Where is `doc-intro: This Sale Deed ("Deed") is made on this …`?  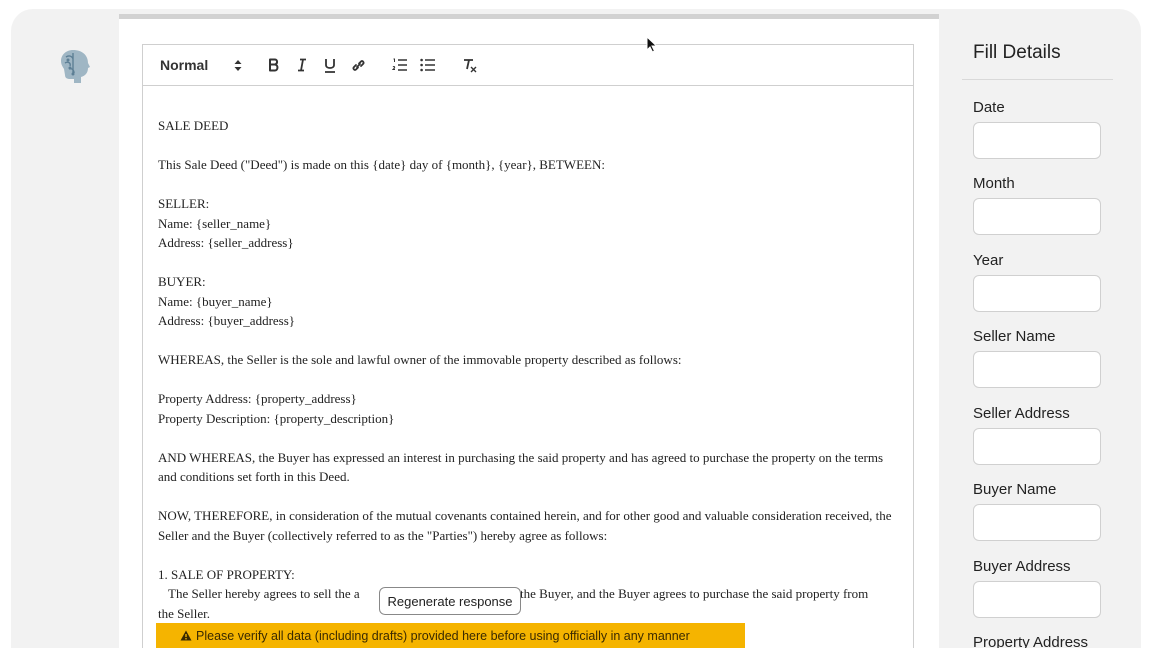
doc-intro: This Sale Deed ("Deed") is made on this … is located at coordinates (381, 164).